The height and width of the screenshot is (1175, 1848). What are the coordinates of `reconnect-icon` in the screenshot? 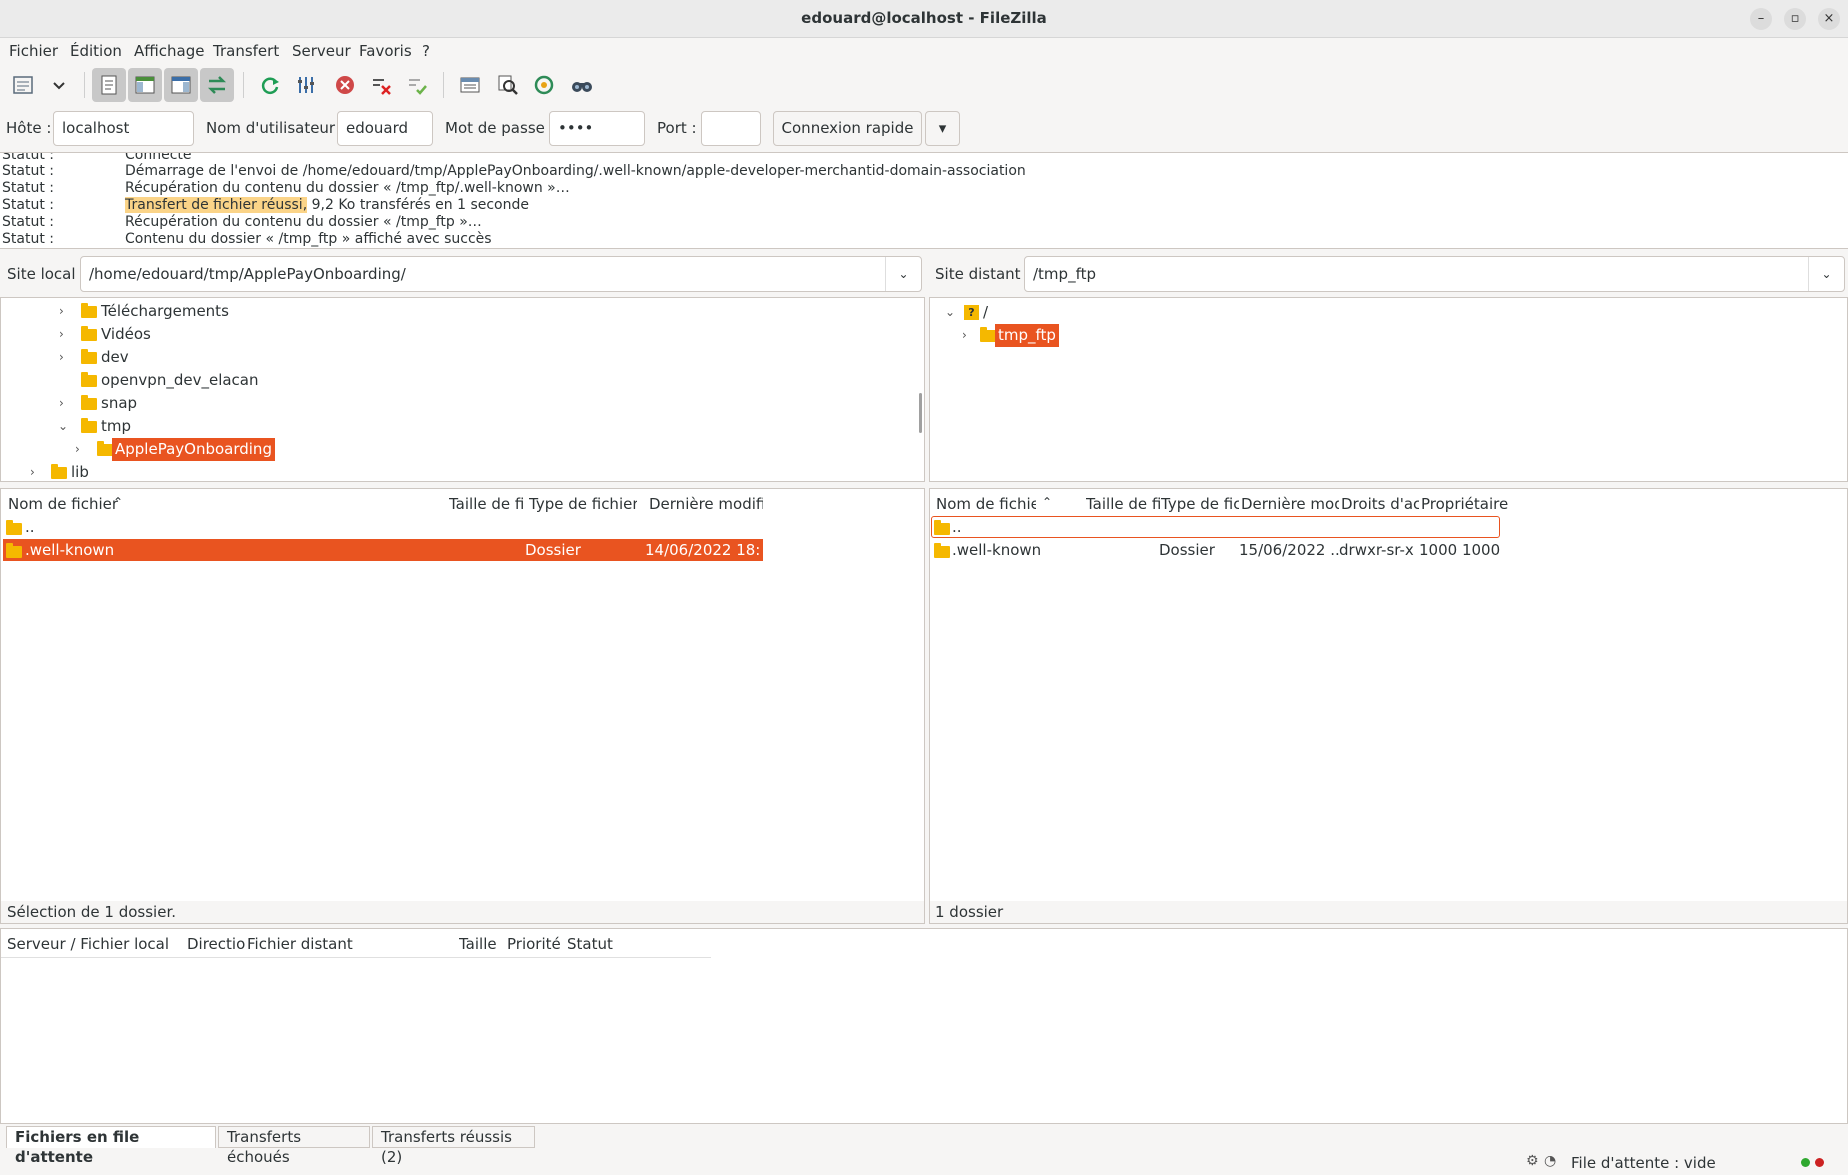 It's located at (417, 85).